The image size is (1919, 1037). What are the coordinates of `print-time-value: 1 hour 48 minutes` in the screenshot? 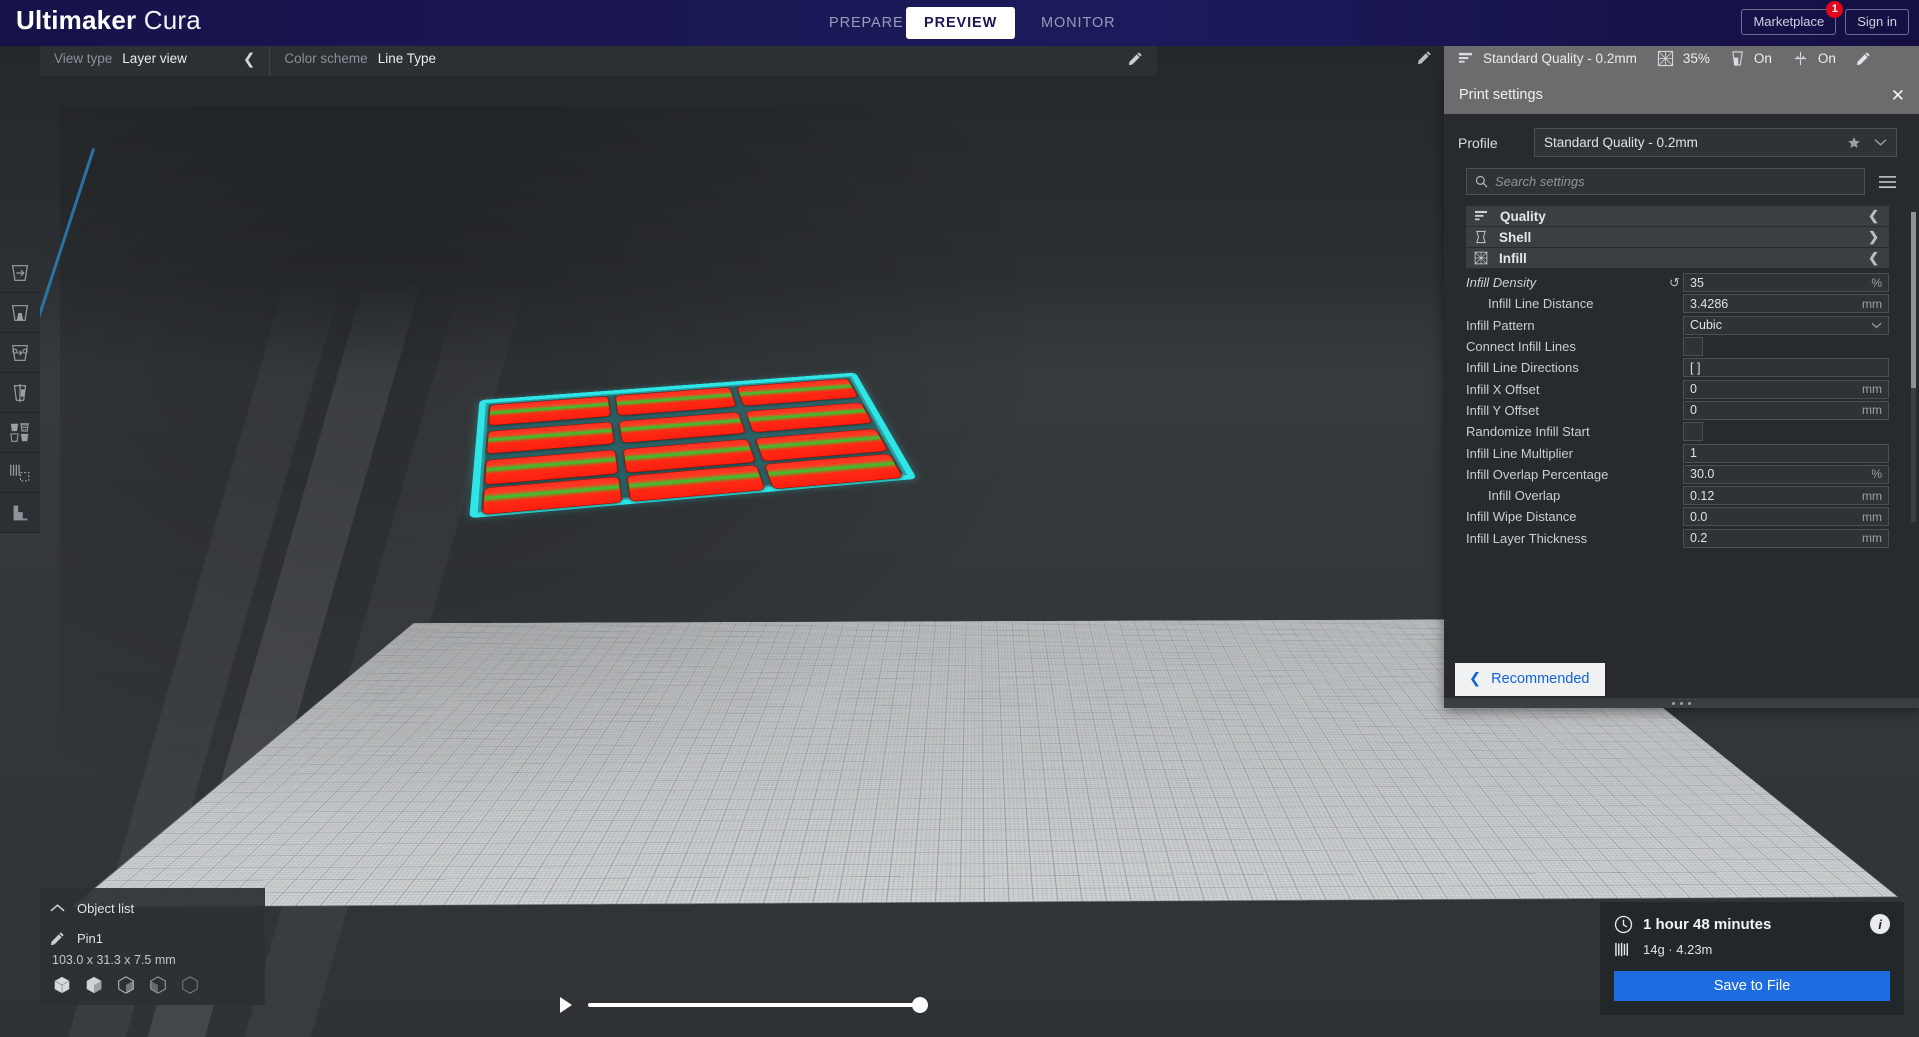 It's located at (1707, 924).